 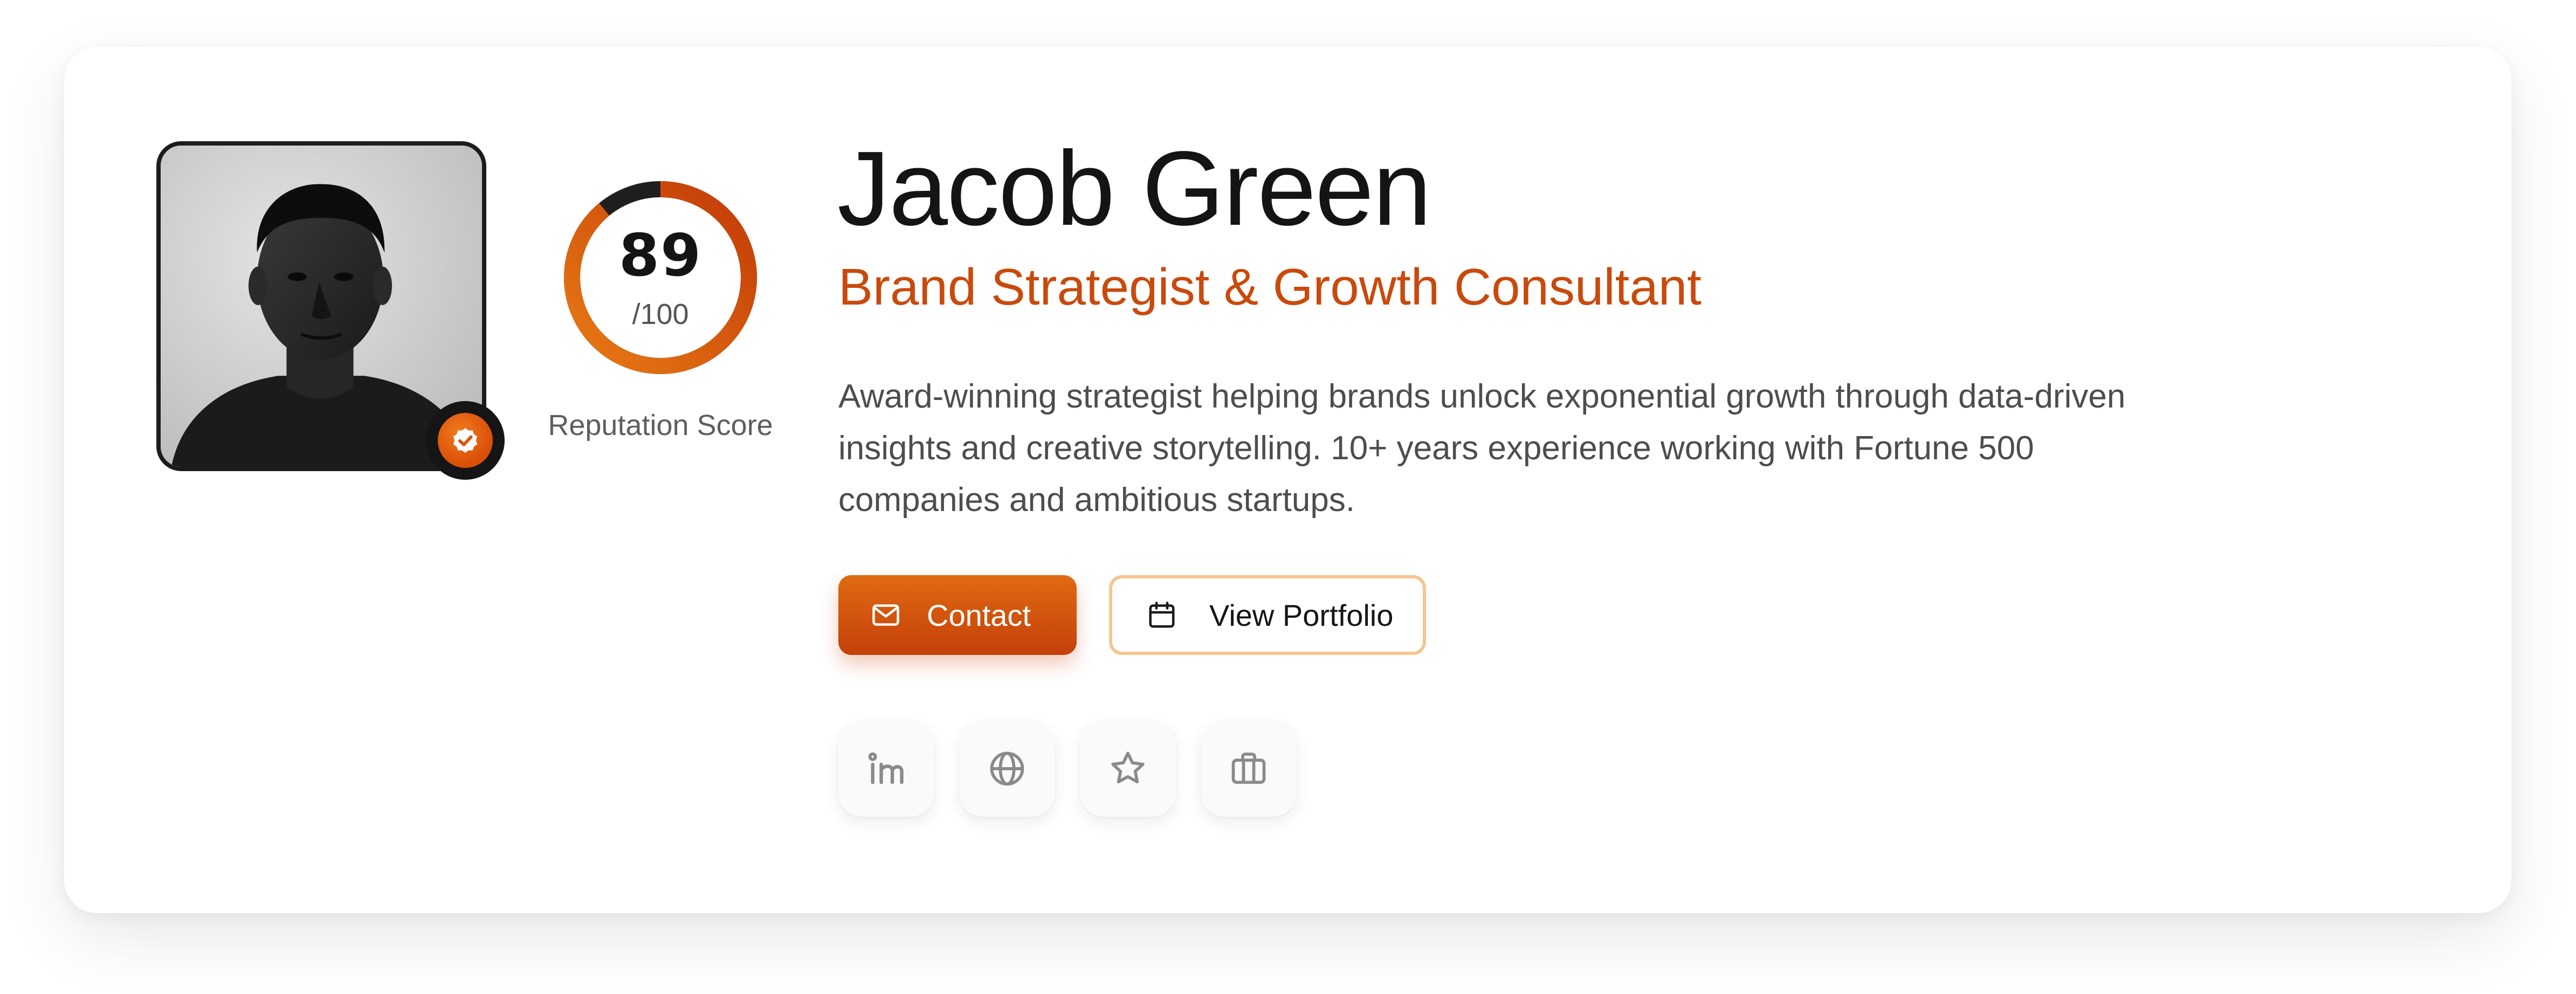 What do you see at coordinates (660, 314) in the screenshot?
I see `score-max: /100` at bounding box center [660, 314].